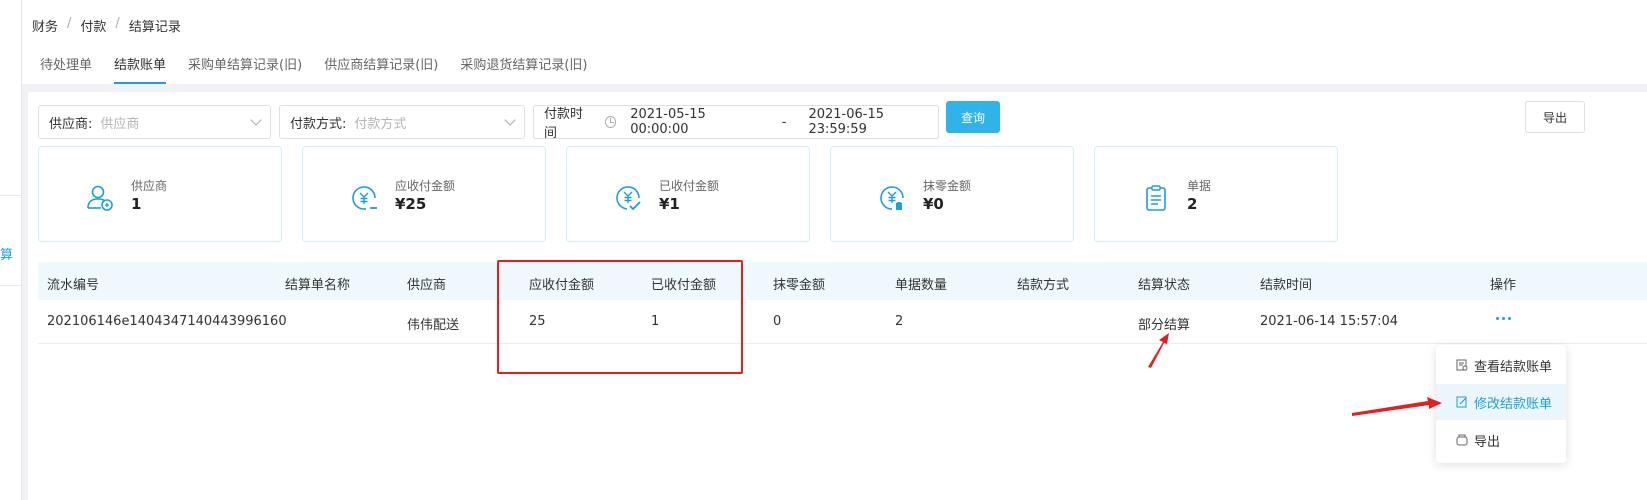 This screenshot has height=500, width=1647. Describe the element at coordinates (71, 124) in the screenshot. I see `supplier-label: 供应商:` at that location.